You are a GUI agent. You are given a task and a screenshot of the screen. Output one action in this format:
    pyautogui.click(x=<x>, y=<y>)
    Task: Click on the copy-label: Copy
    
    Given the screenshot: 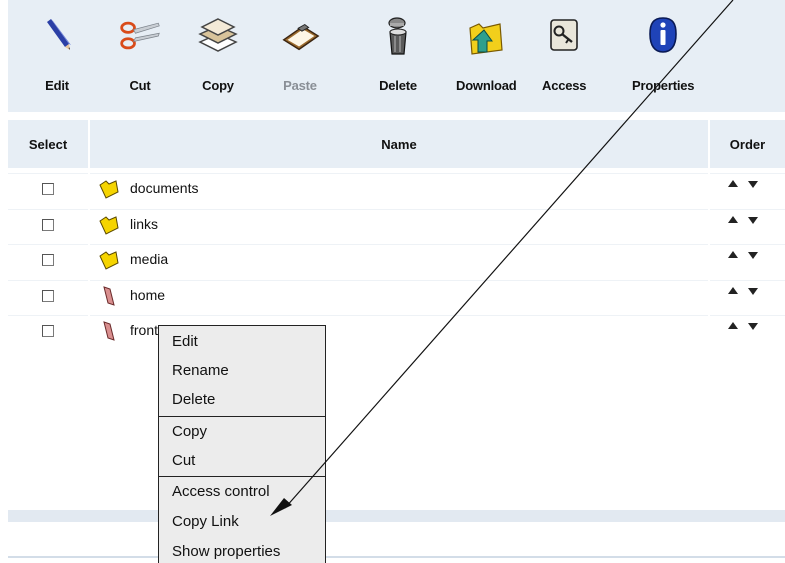 What is the action you would take?
    pyautogui.click(x=218, y=85)
    